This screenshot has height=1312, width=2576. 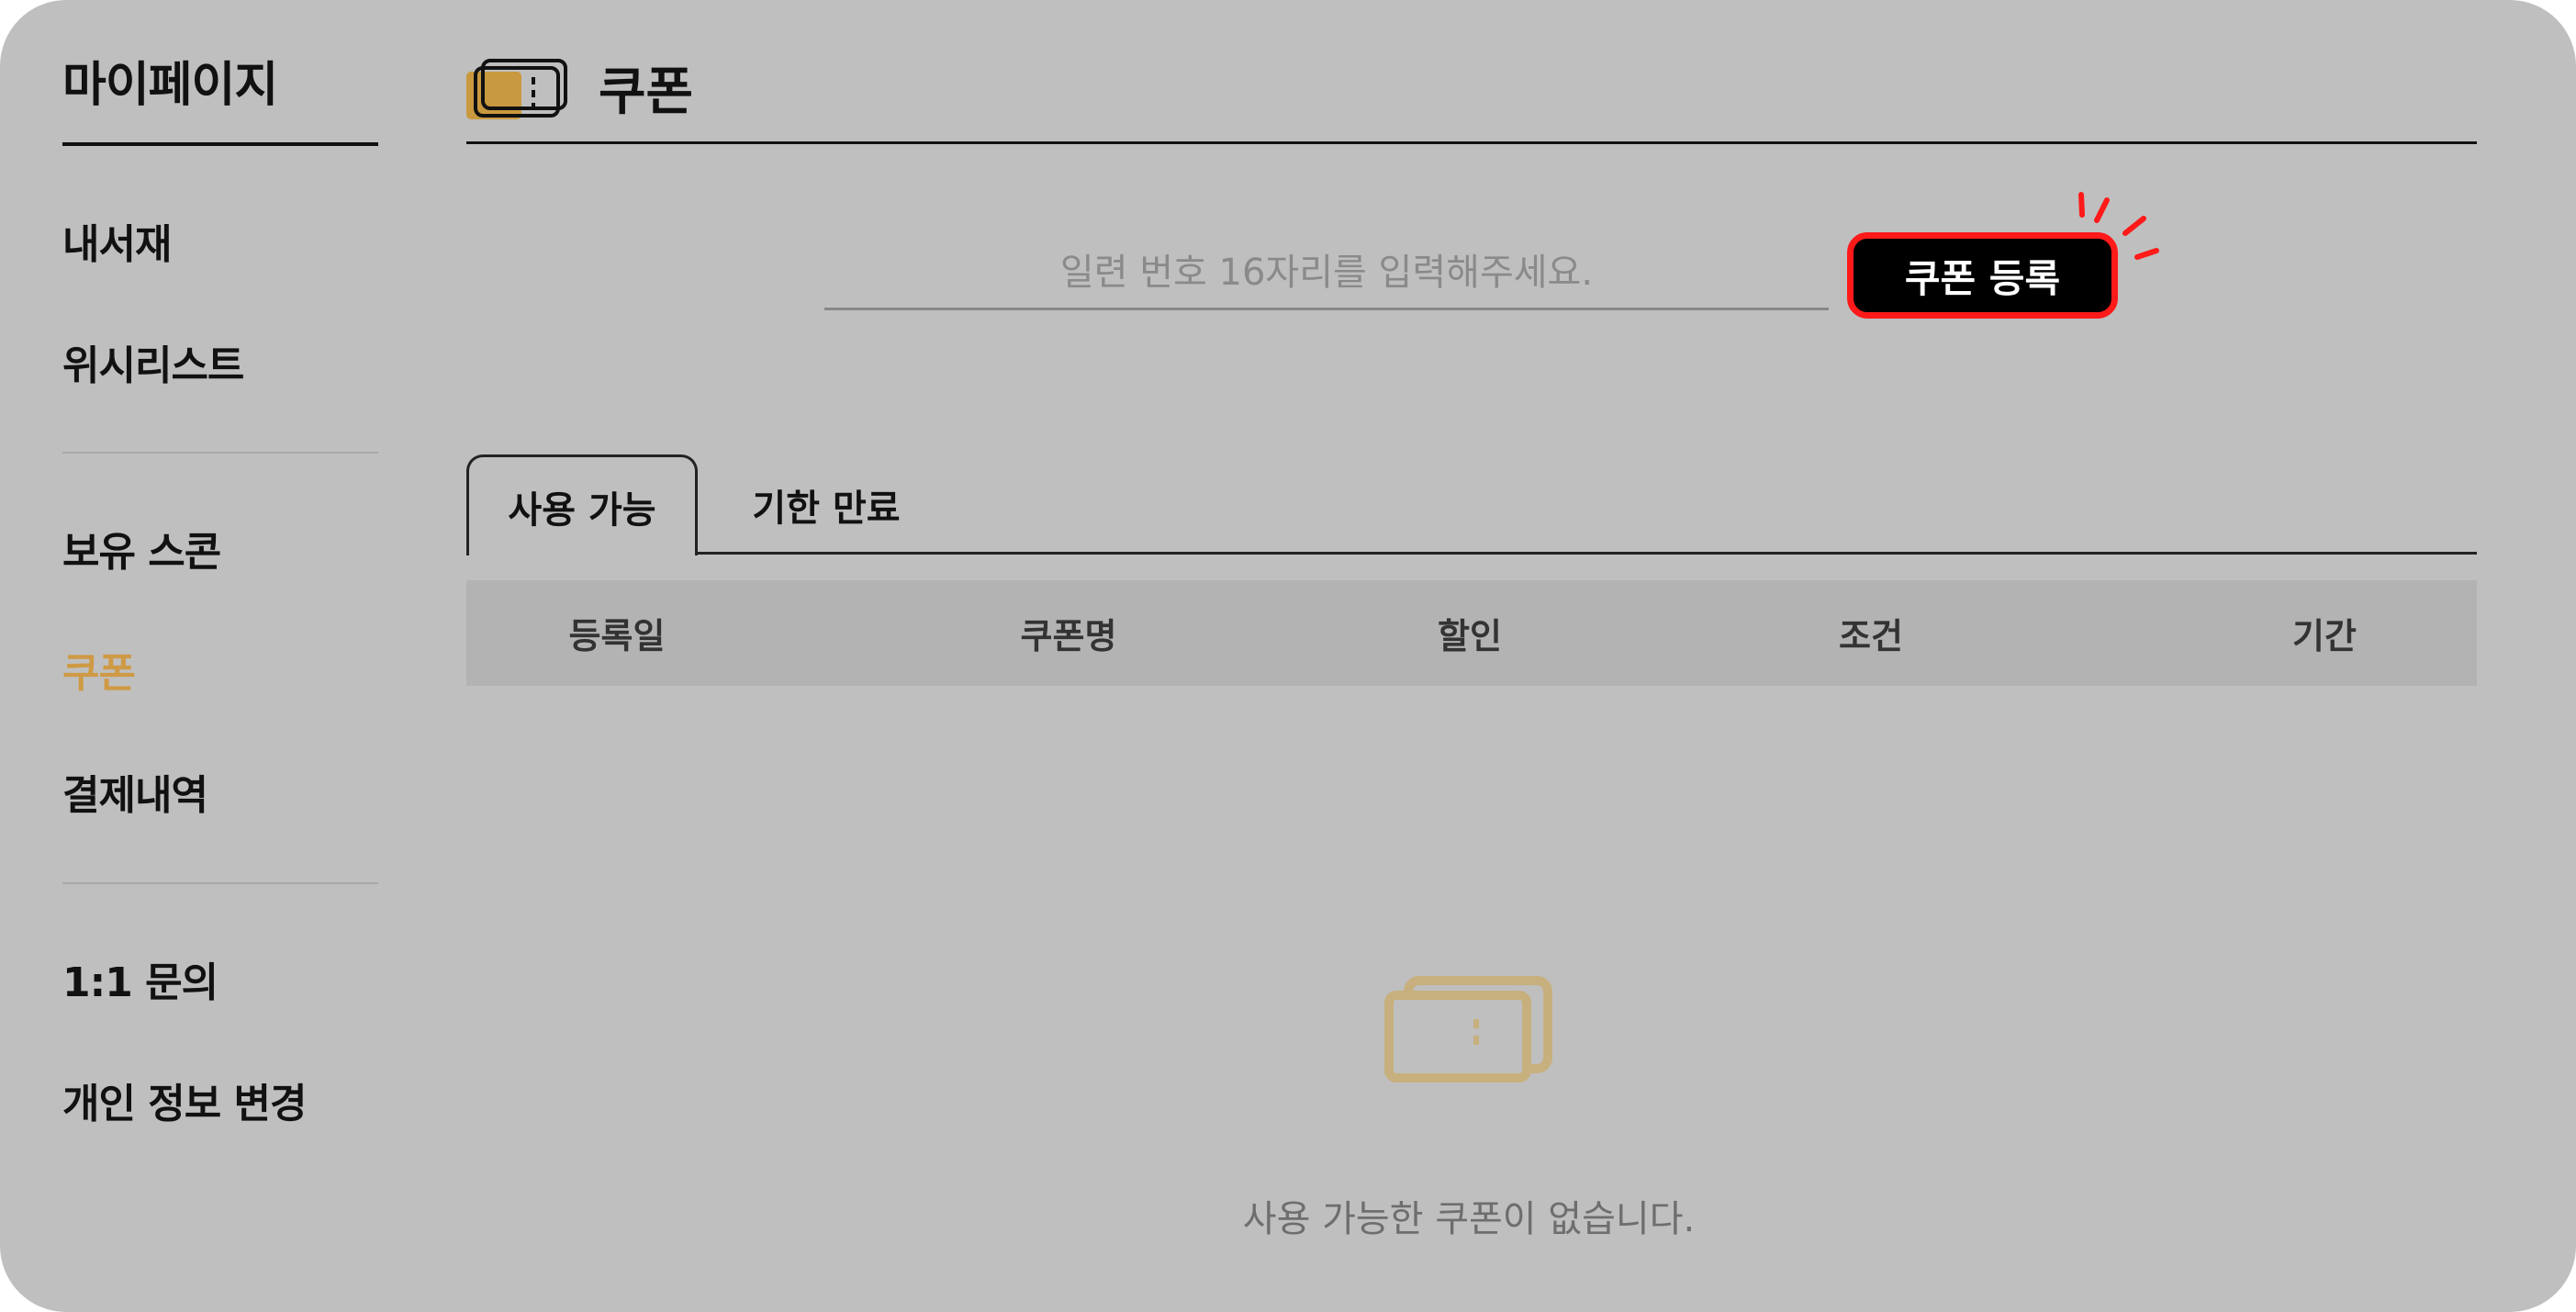 I want to click on column-header-registered-date: 등록일, so click(x=617, y=636).